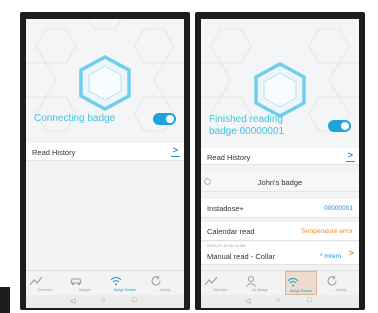  Describe the element at coordinates (330, 256) in the screenshot. I see `manual-read-value: * mrem` at that location.